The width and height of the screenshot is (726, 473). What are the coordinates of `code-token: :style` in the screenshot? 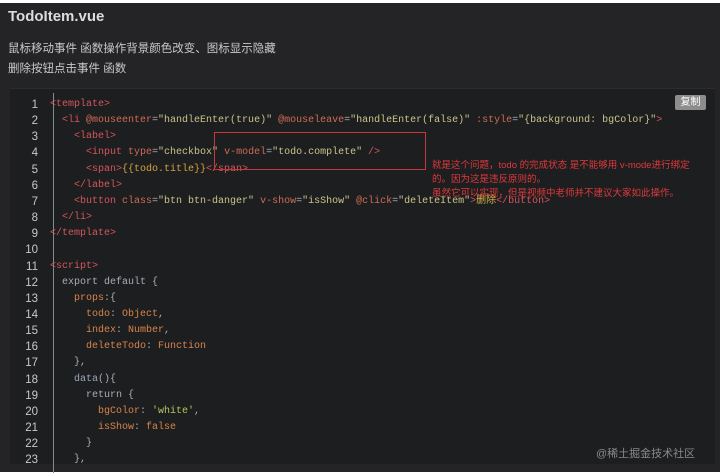 It's located at (491, 121).